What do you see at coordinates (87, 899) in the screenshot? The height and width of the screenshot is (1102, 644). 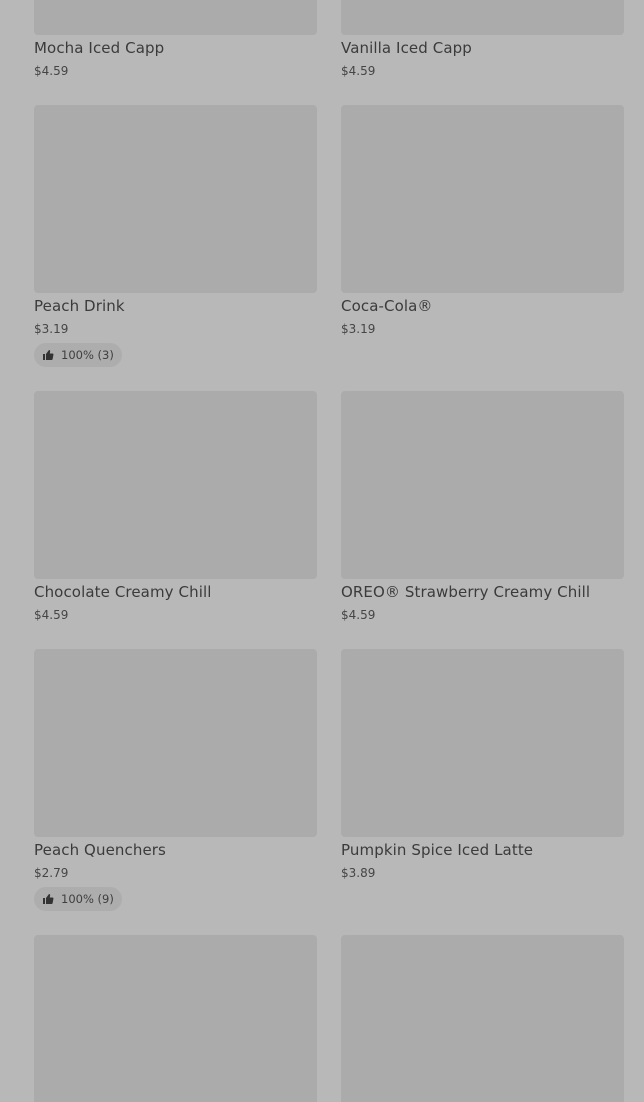 I see `rating-text: 100% (9)` at bounding box center [87, 899].